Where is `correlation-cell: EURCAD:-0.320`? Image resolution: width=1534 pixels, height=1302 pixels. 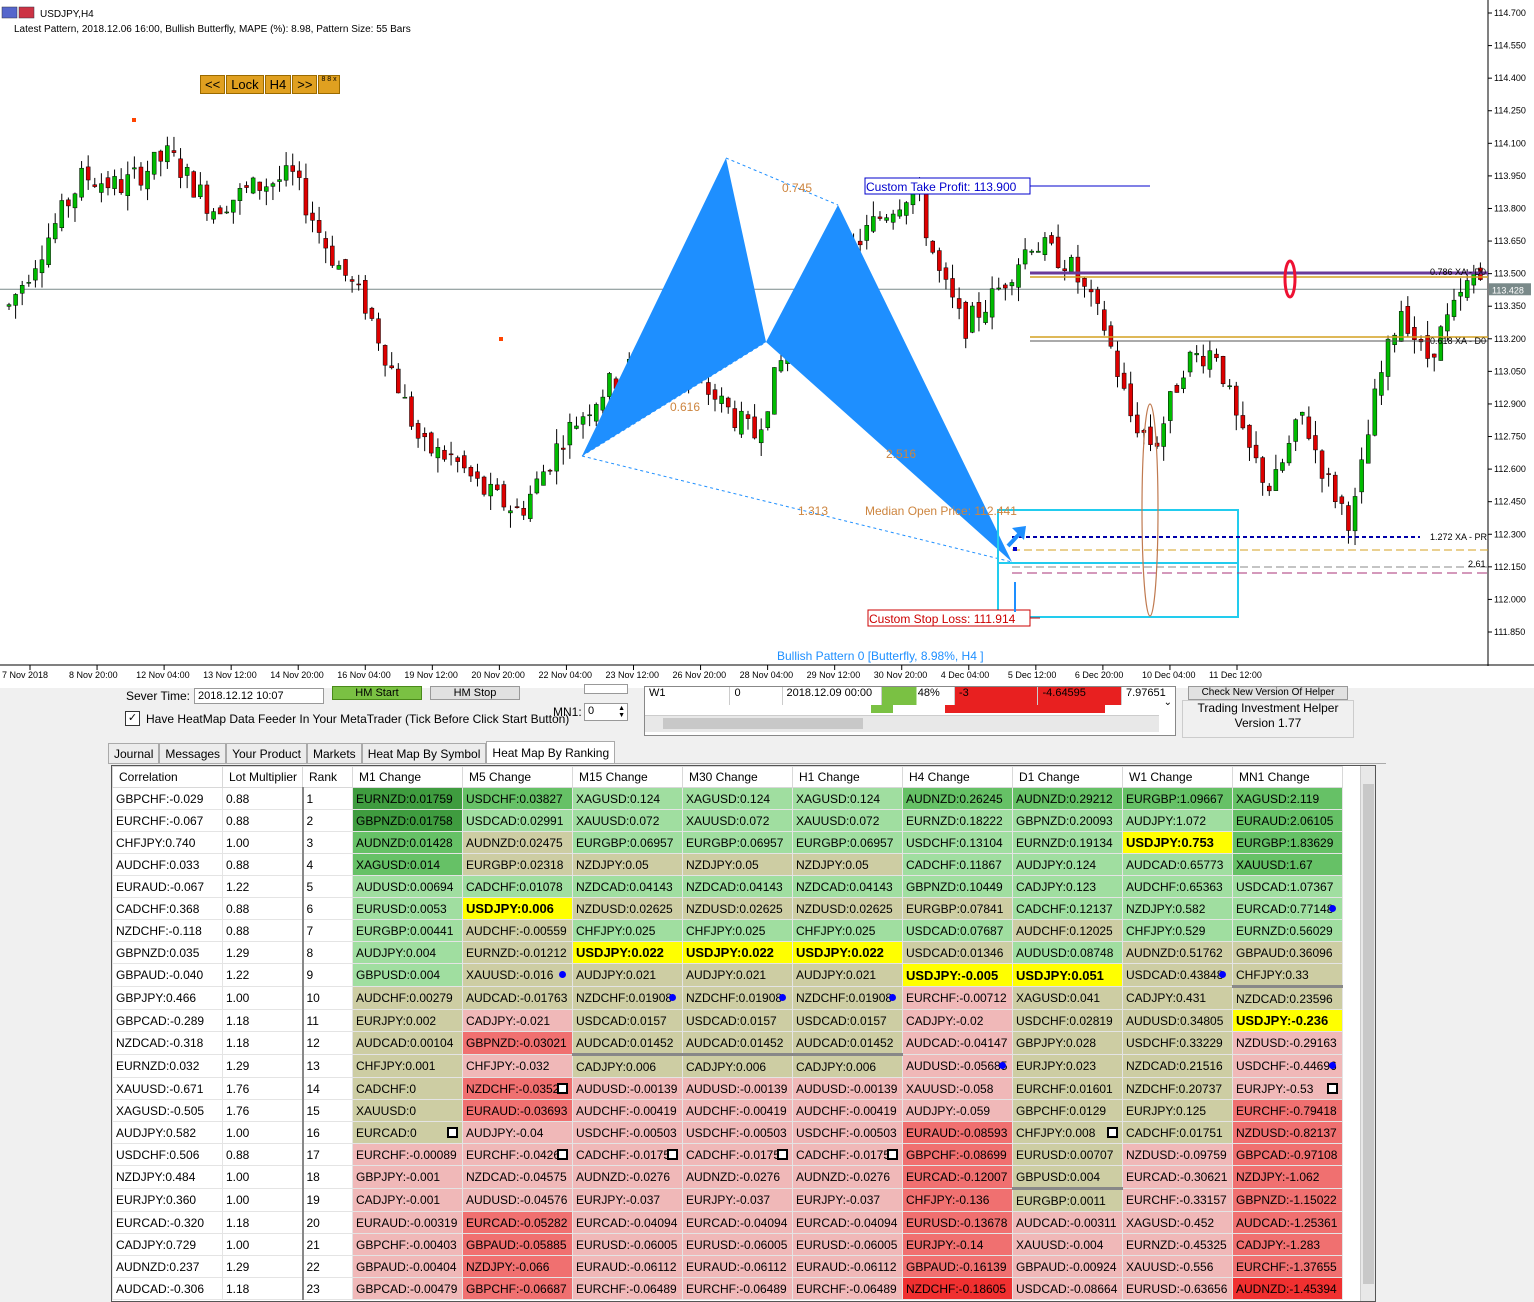 correlation-cell: EURCAD:-0.320 is located at coordinates (167, 1222).